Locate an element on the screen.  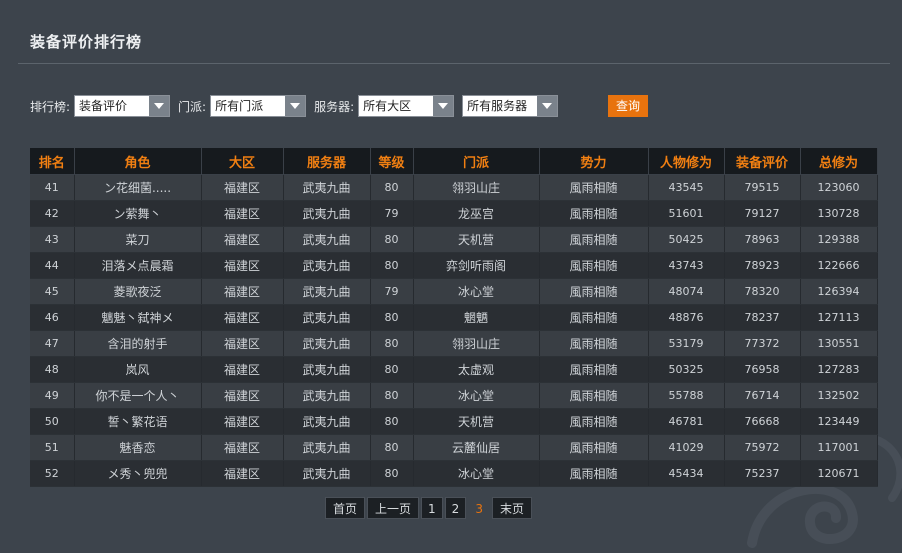
cell-rank: 52 is located at coordinates (52, 473).